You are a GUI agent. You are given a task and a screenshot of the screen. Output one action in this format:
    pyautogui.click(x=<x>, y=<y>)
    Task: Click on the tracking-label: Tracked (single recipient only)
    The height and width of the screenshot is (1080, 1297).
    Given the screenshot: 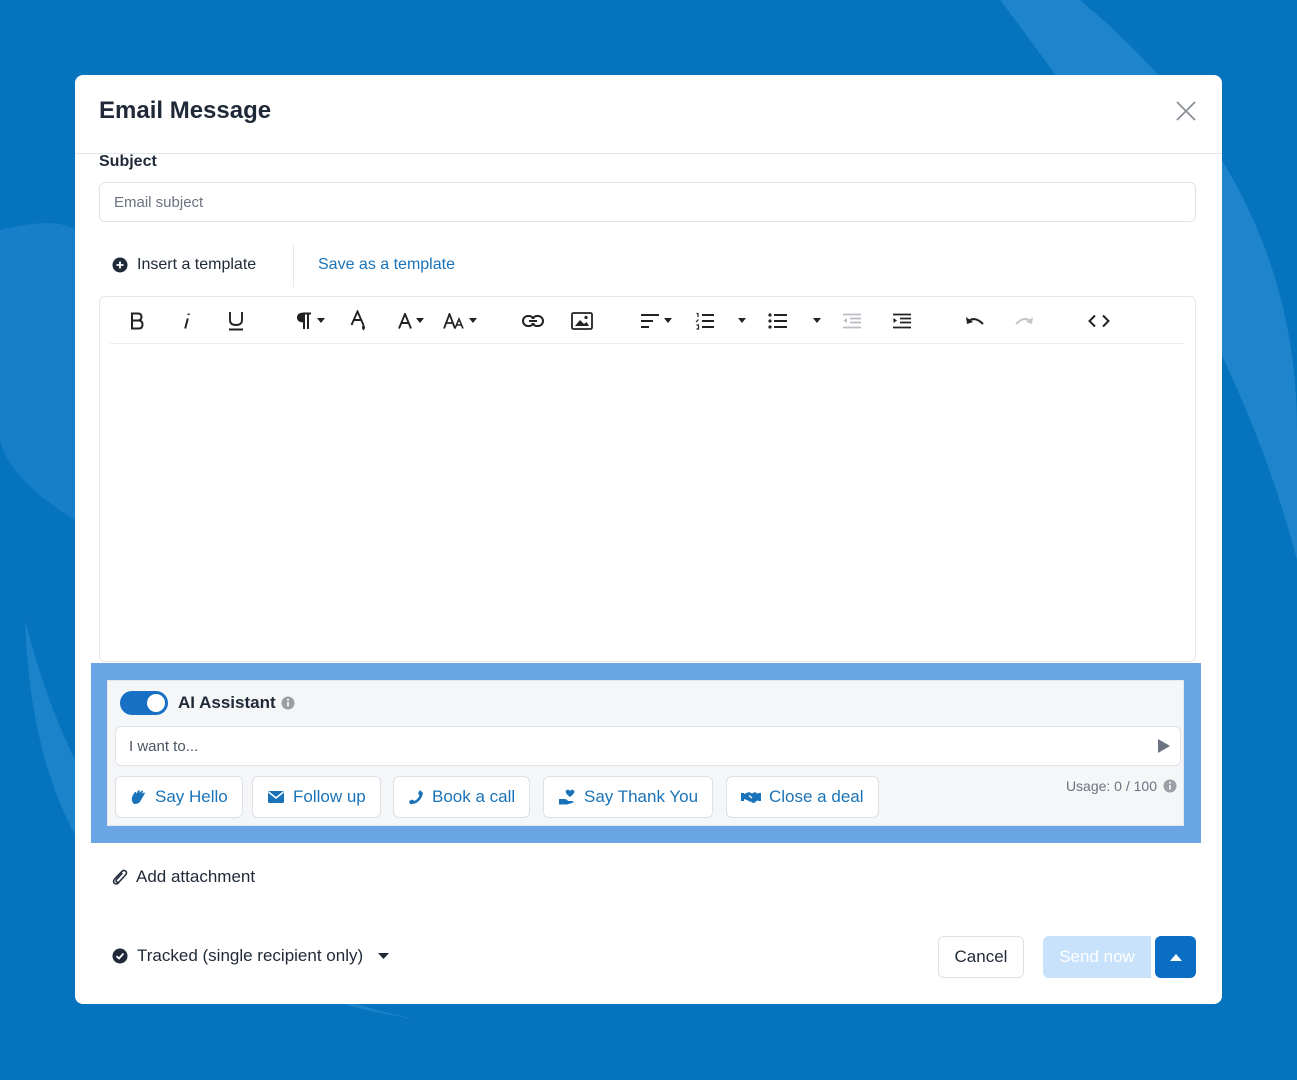 What is the action you would take?
    pyautogui.click(x=250, y=955)
    